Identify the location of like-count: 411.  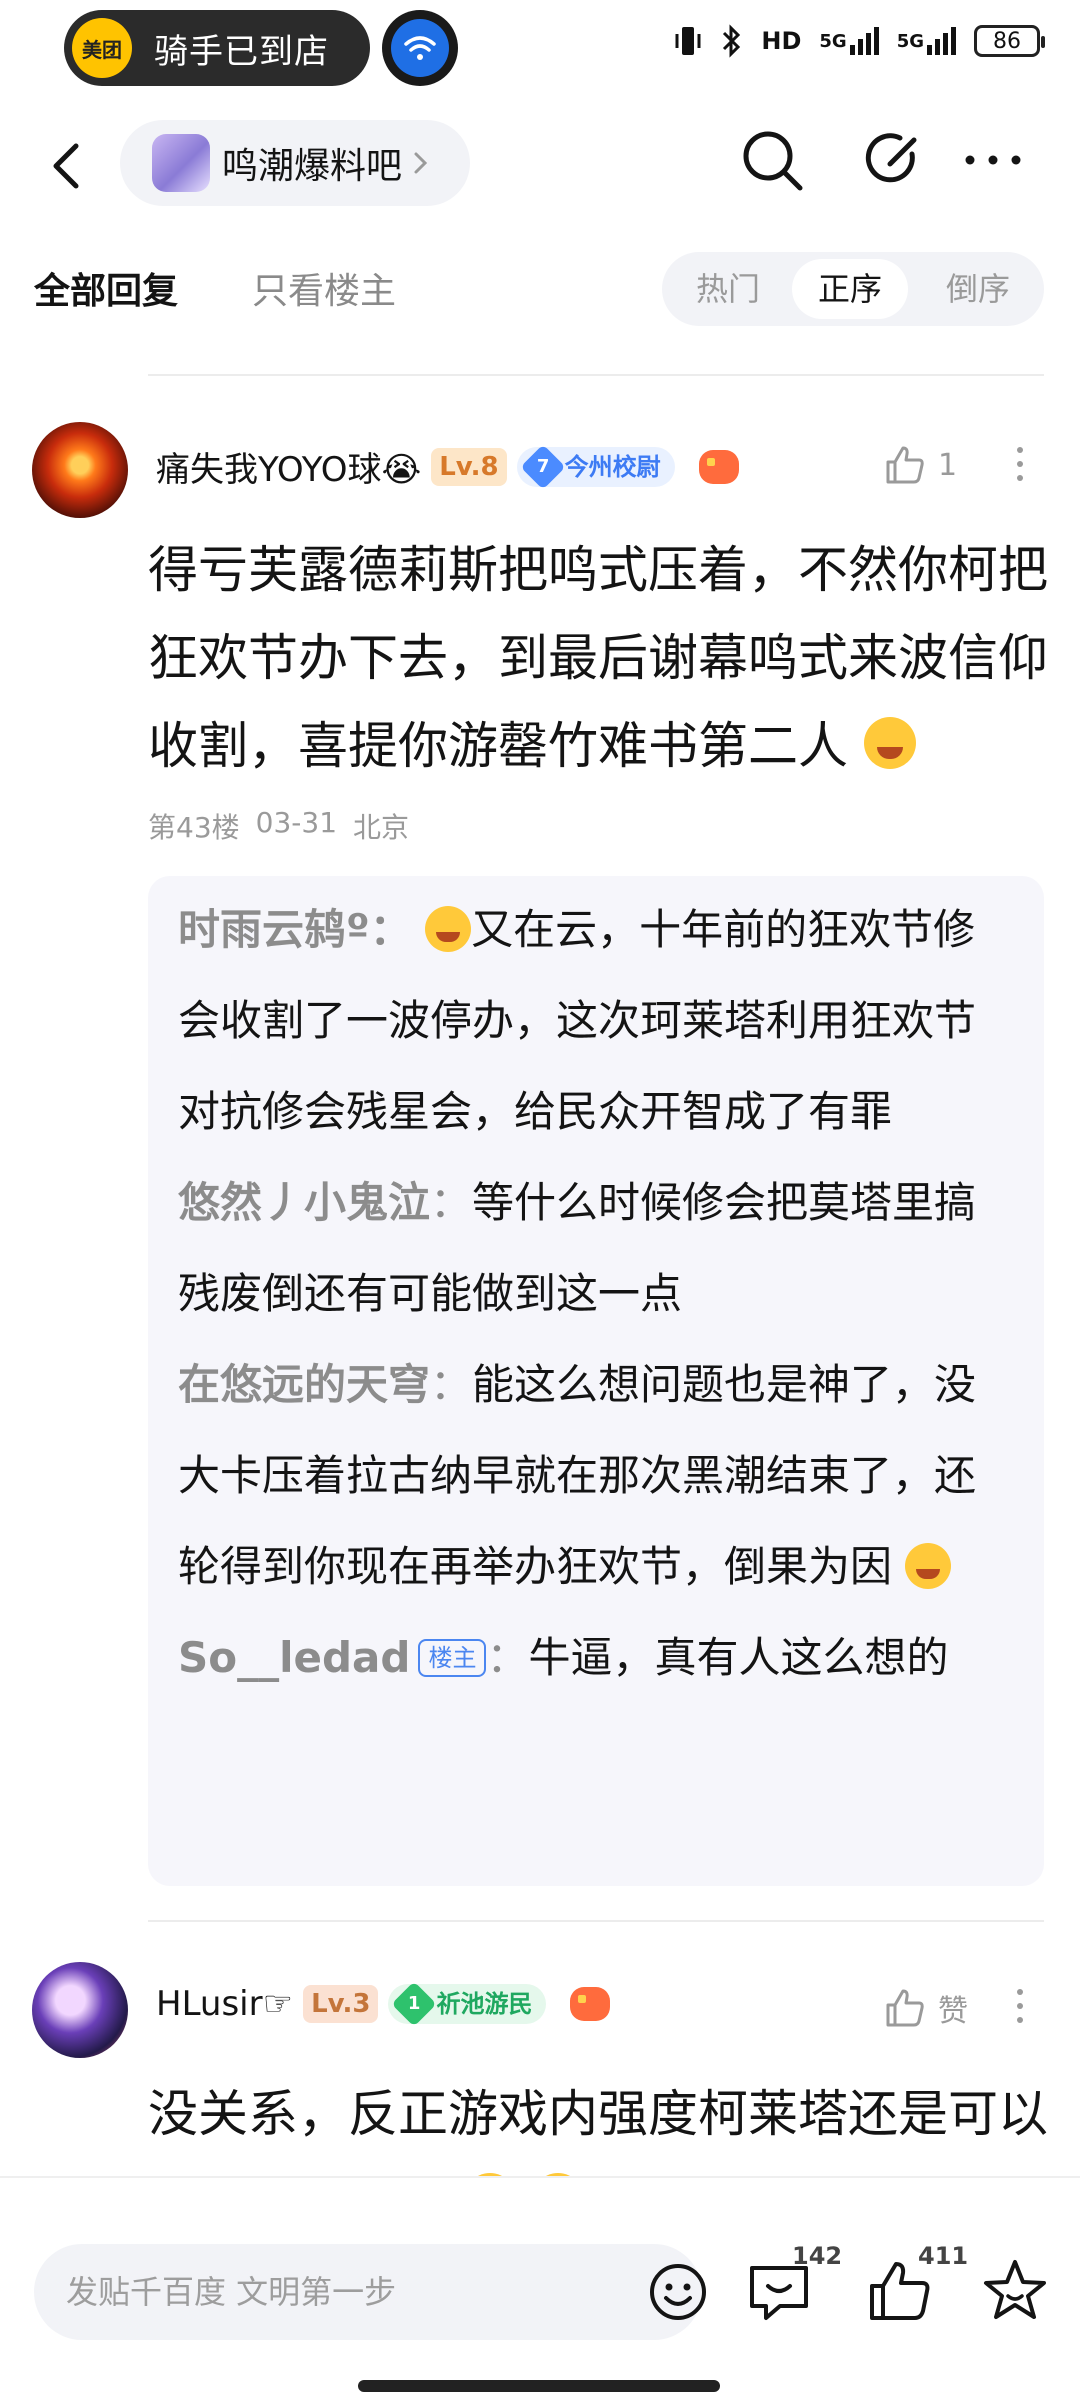
(943, 2256).